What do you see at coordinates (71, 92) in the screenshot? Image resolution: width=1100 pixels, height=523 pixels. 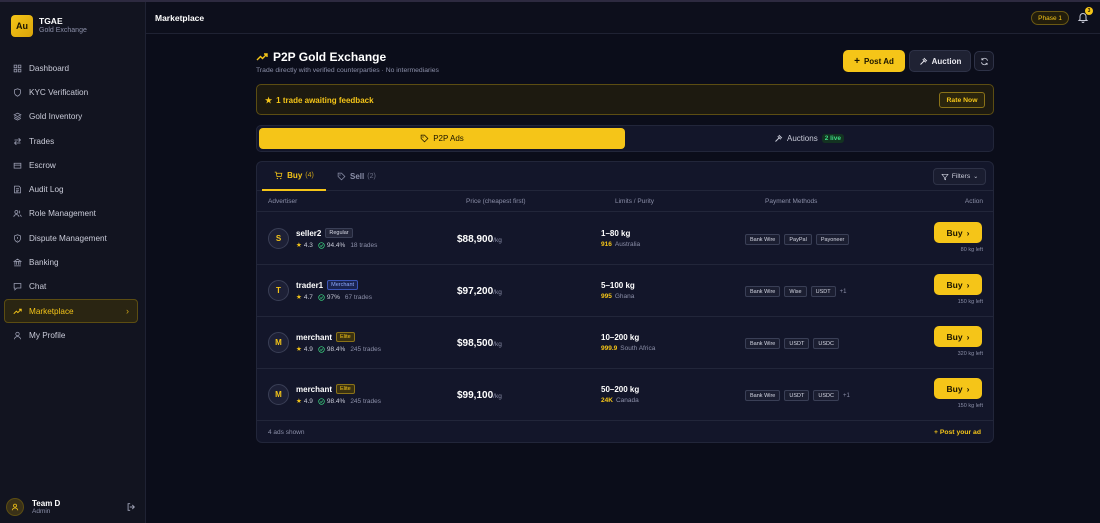 I see `sidebar-item-kyc-verification: KYC Verification` at bounding box center [71, 92].